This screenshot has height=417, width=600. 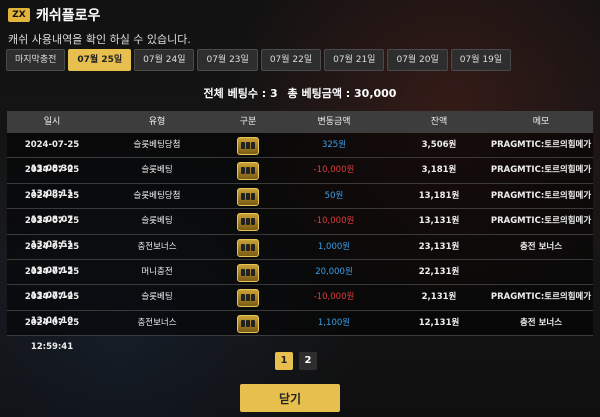 I want to click on cell-time: 2024-07-25 13:08:11, so click(x=52, y=182).